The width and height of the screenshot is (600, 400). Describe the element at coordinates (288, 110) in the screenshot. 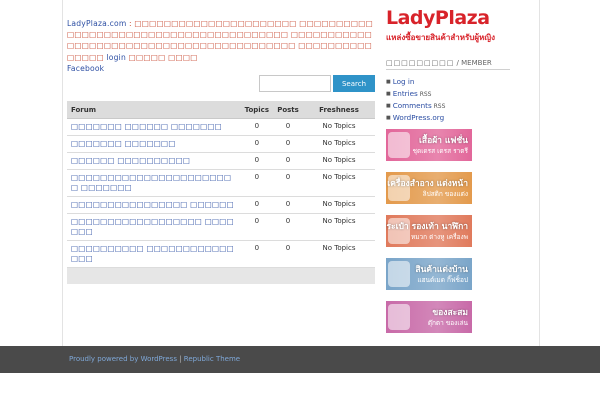

I see `header-posts: Posts` at that location.